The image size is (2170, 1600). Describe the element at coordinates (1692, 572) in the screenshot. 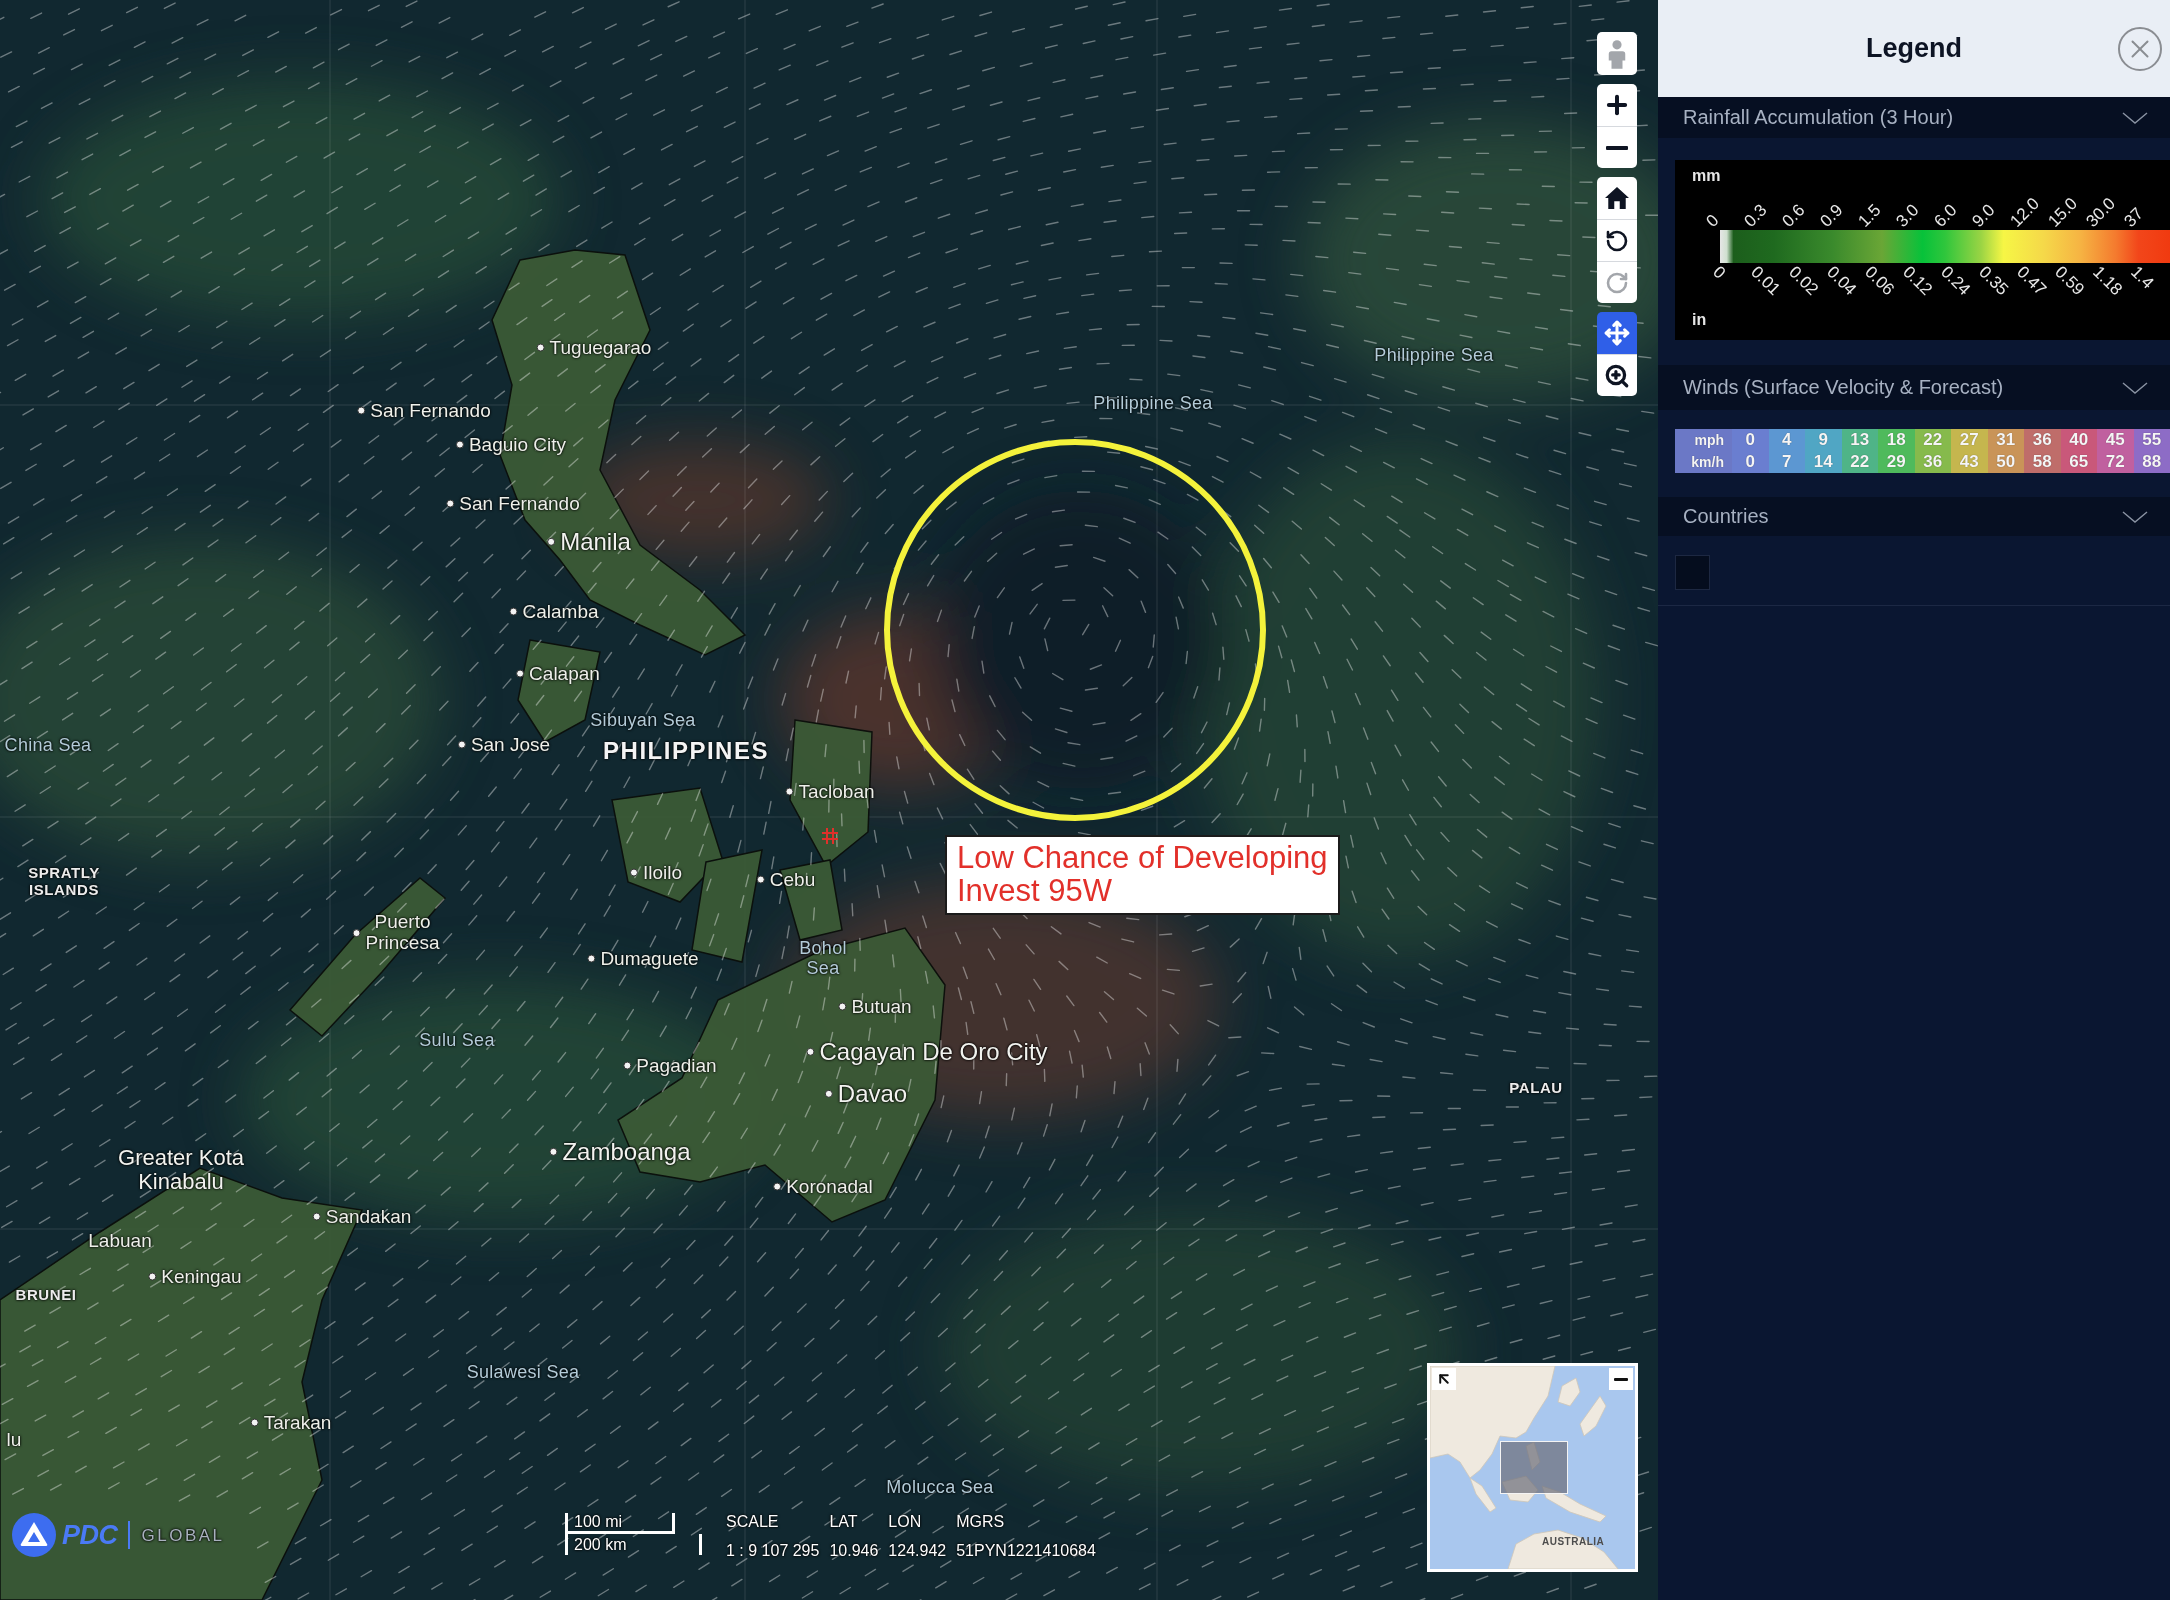

I see `legend-swatch-icon` at that location.